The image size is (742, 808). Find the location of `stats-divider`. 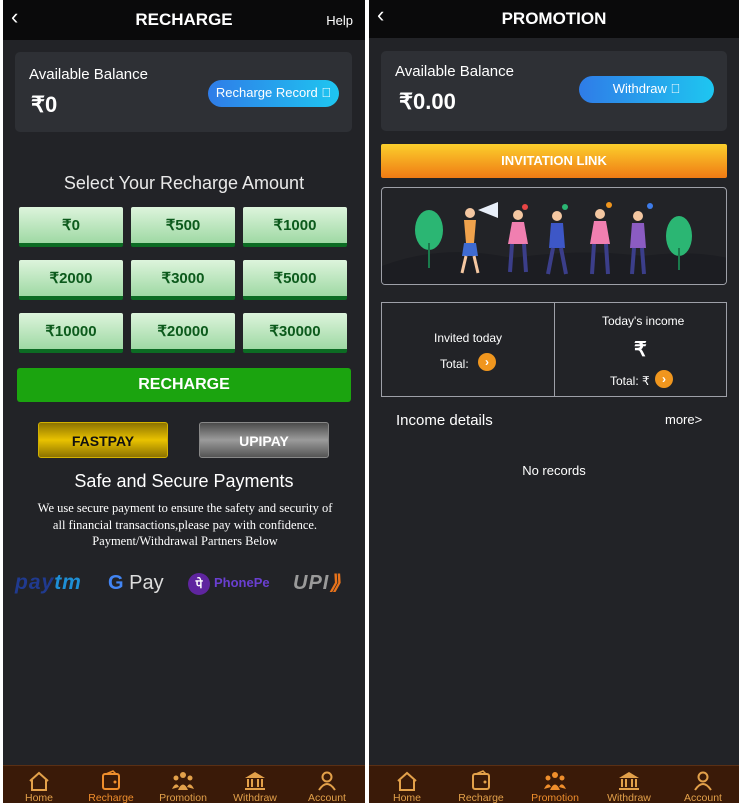

stats-divider is located at coordinates (554, 349).